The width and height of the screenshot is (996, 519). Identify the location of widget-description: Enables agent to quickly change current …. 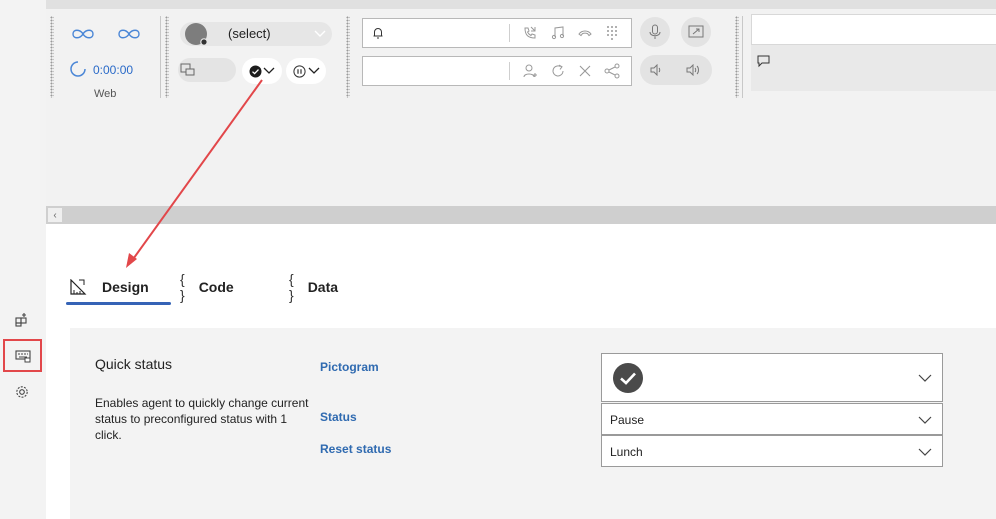
(202, 419).